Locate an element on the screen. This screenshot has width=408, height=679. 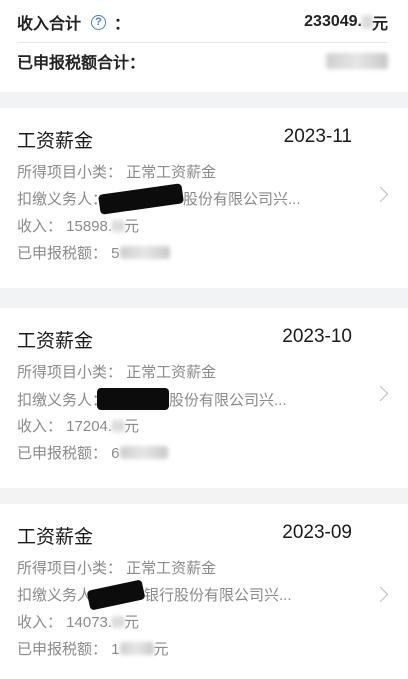
tax-total-value is located at coordinates (357, 61).